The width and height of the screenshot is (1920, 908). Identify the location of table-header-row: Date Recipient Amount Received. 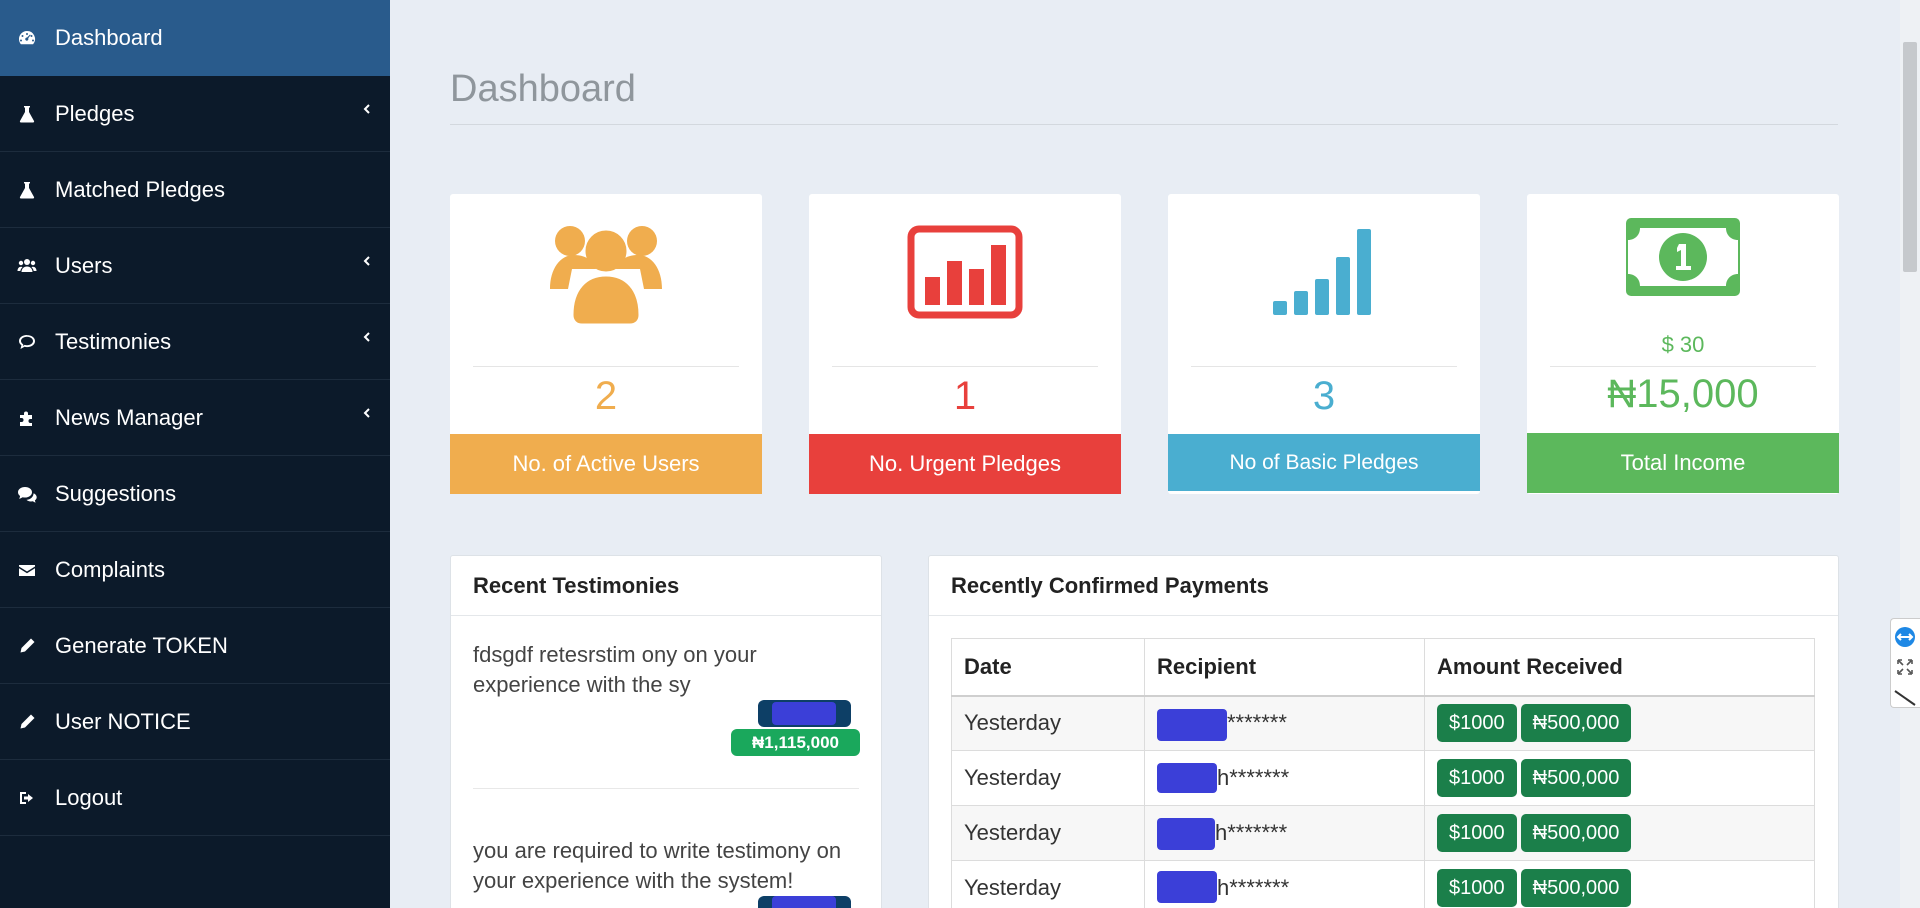
(1383, 667).